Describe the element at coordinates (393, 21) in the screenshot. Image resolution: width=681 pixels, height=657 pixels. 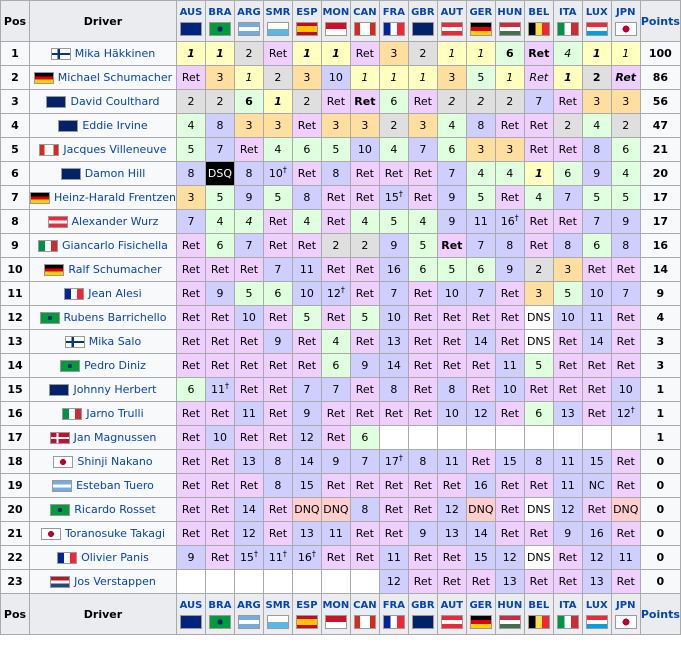
I see `head-race-header-fra: FRA` at that location.